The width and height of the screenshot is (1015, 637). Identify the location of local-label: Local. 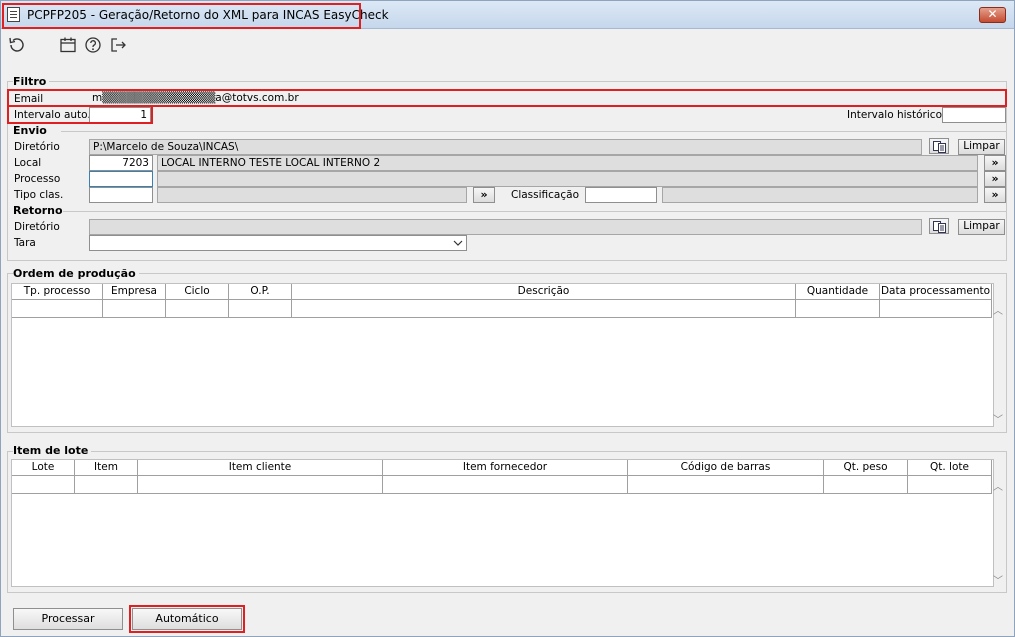
(28, 163).